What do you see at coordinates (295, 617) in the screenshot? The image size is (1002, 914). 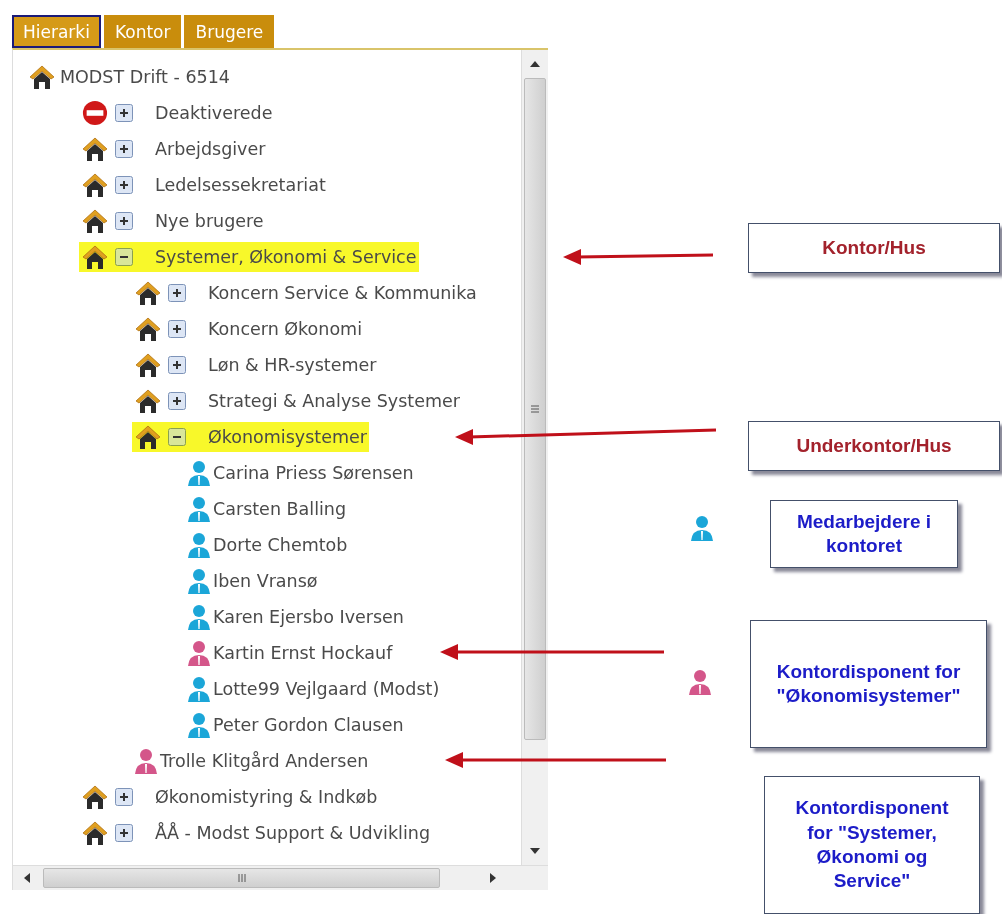 I see `tree-item: Karen Ejersbo Iversen` at bounding box center [295, 617].